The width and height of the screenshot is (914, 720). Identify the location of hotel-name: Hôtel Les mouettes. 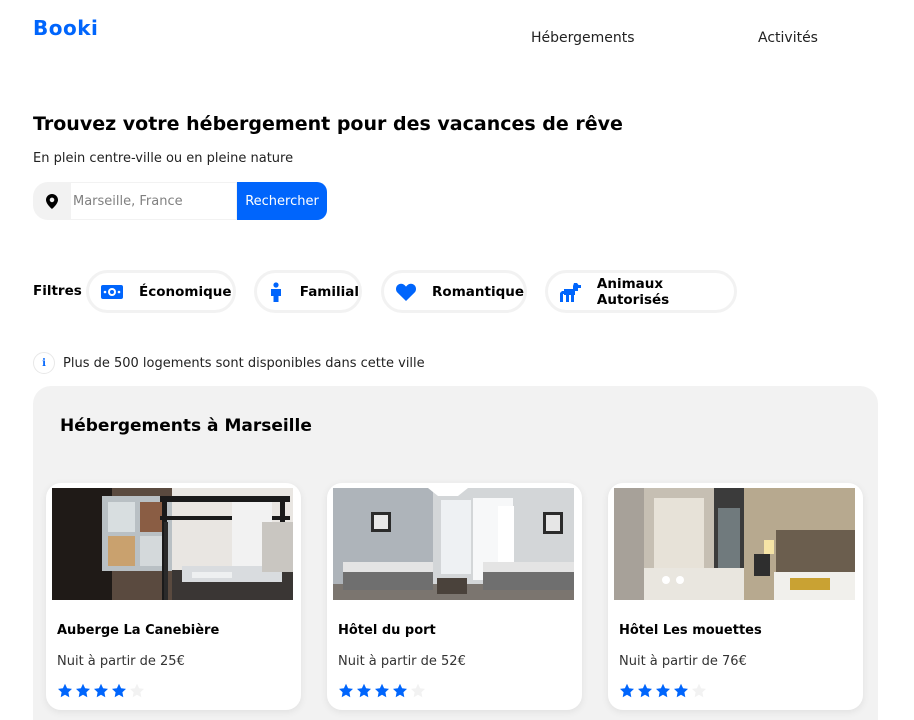
(690, 630).